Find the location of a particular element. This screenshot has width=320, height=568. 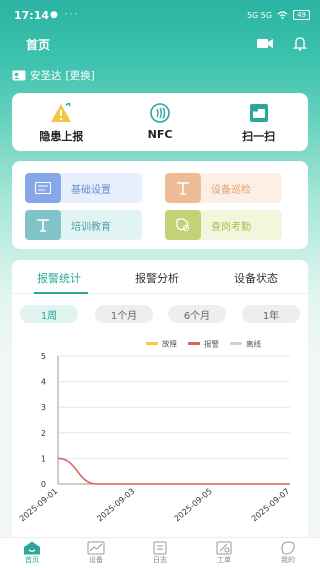

warning-icon is located at coordinates (61, 112).